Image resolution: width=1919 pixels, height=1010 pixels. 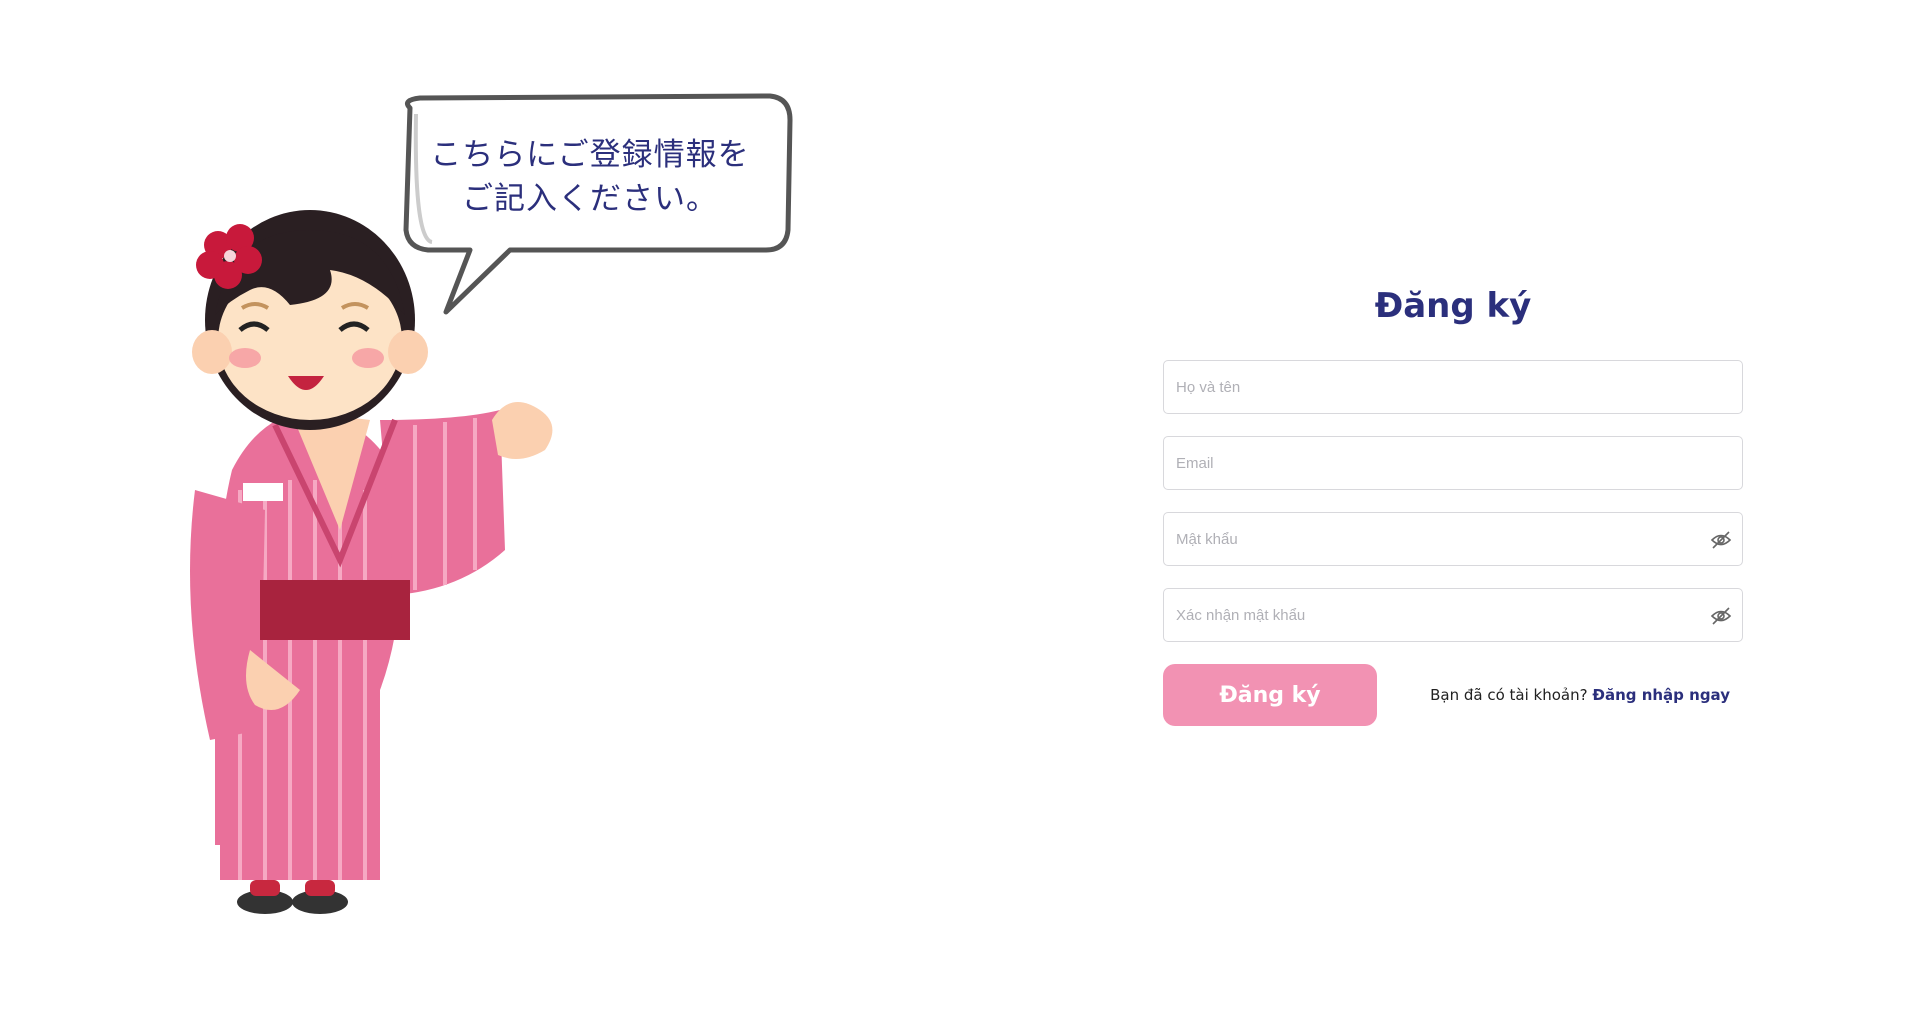 What do you see at coordinates (1270, 695) in the screenshot?
I see `register-button: Đăng ký` at bounding box center [1270, 695].